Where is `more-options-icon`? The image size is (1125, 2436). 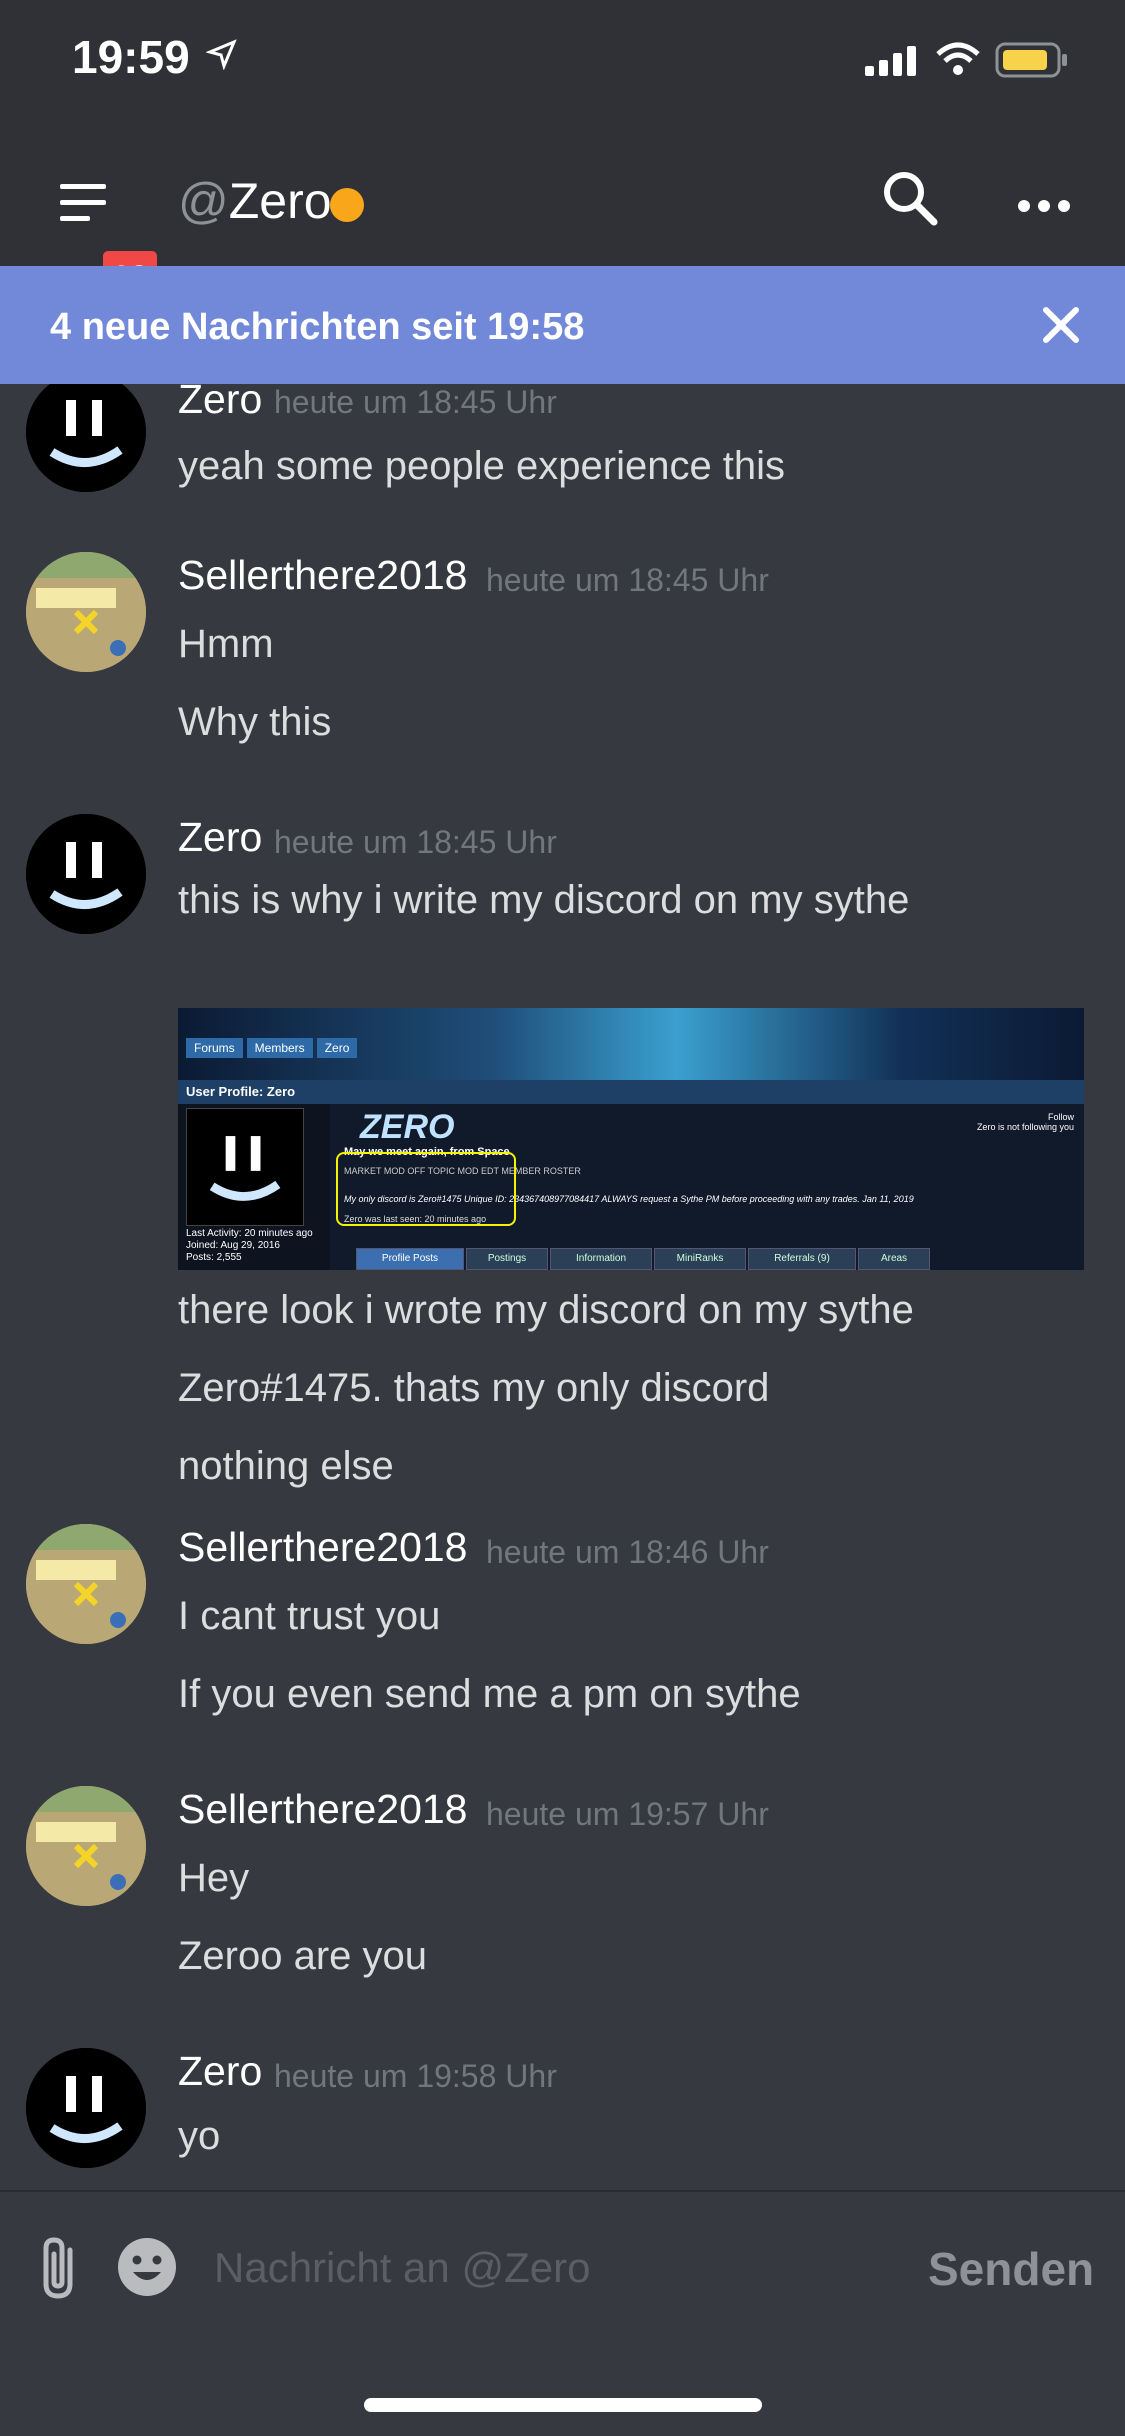 more-options-icon is located at coordinates (1044, 206).